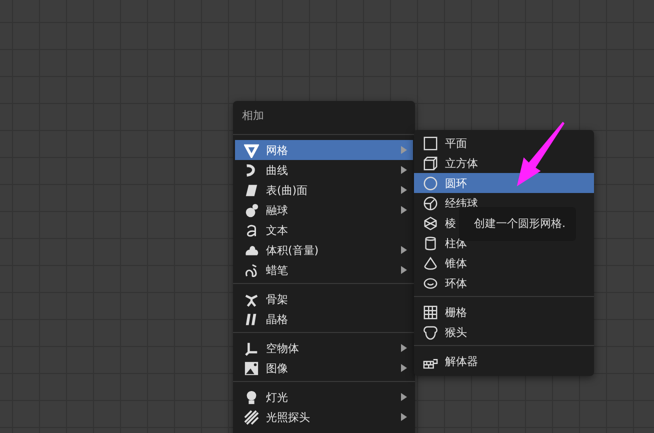  What do you see at coordinates (517, 224) in the screenshot?
I see `tooltip: 创建一个圆形网格.` at bounding box center [517, 224].